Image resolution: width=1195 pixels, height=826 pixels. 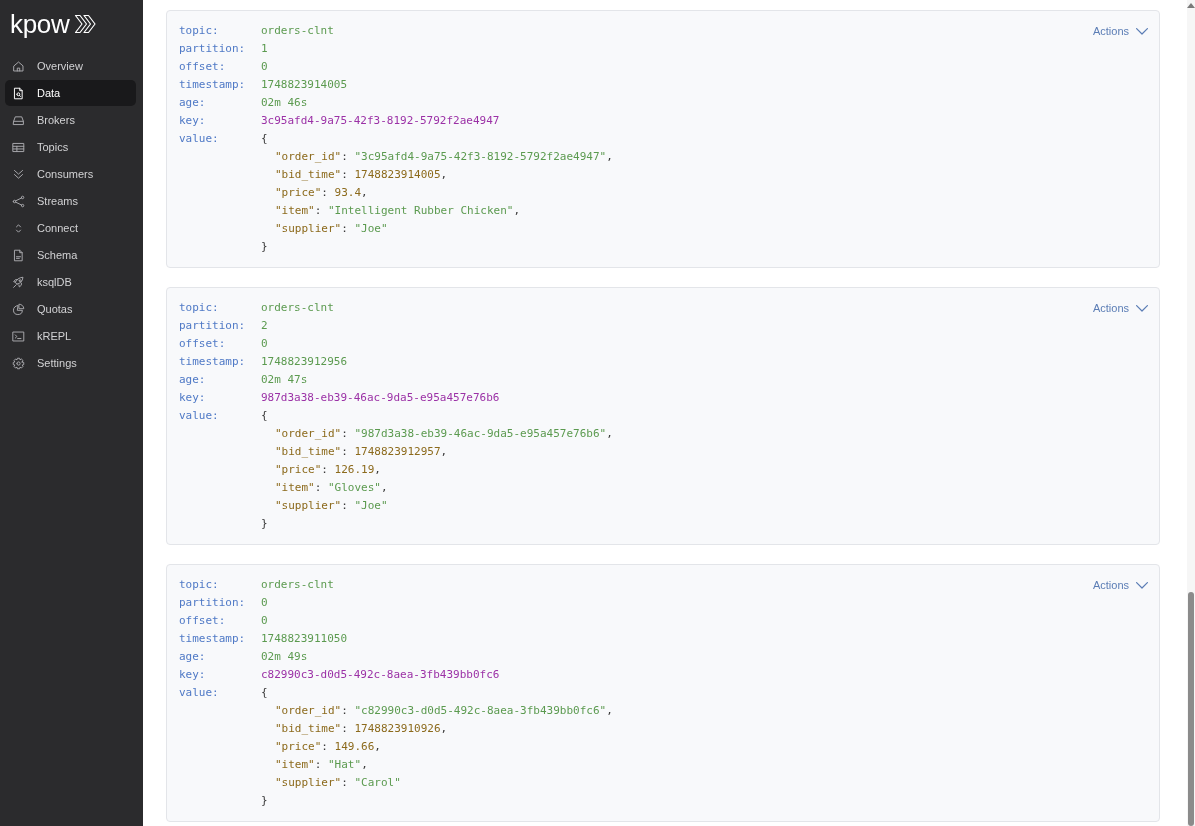 I want to click on json-line: "supplier": "Carol", so click(x=338, y=783).